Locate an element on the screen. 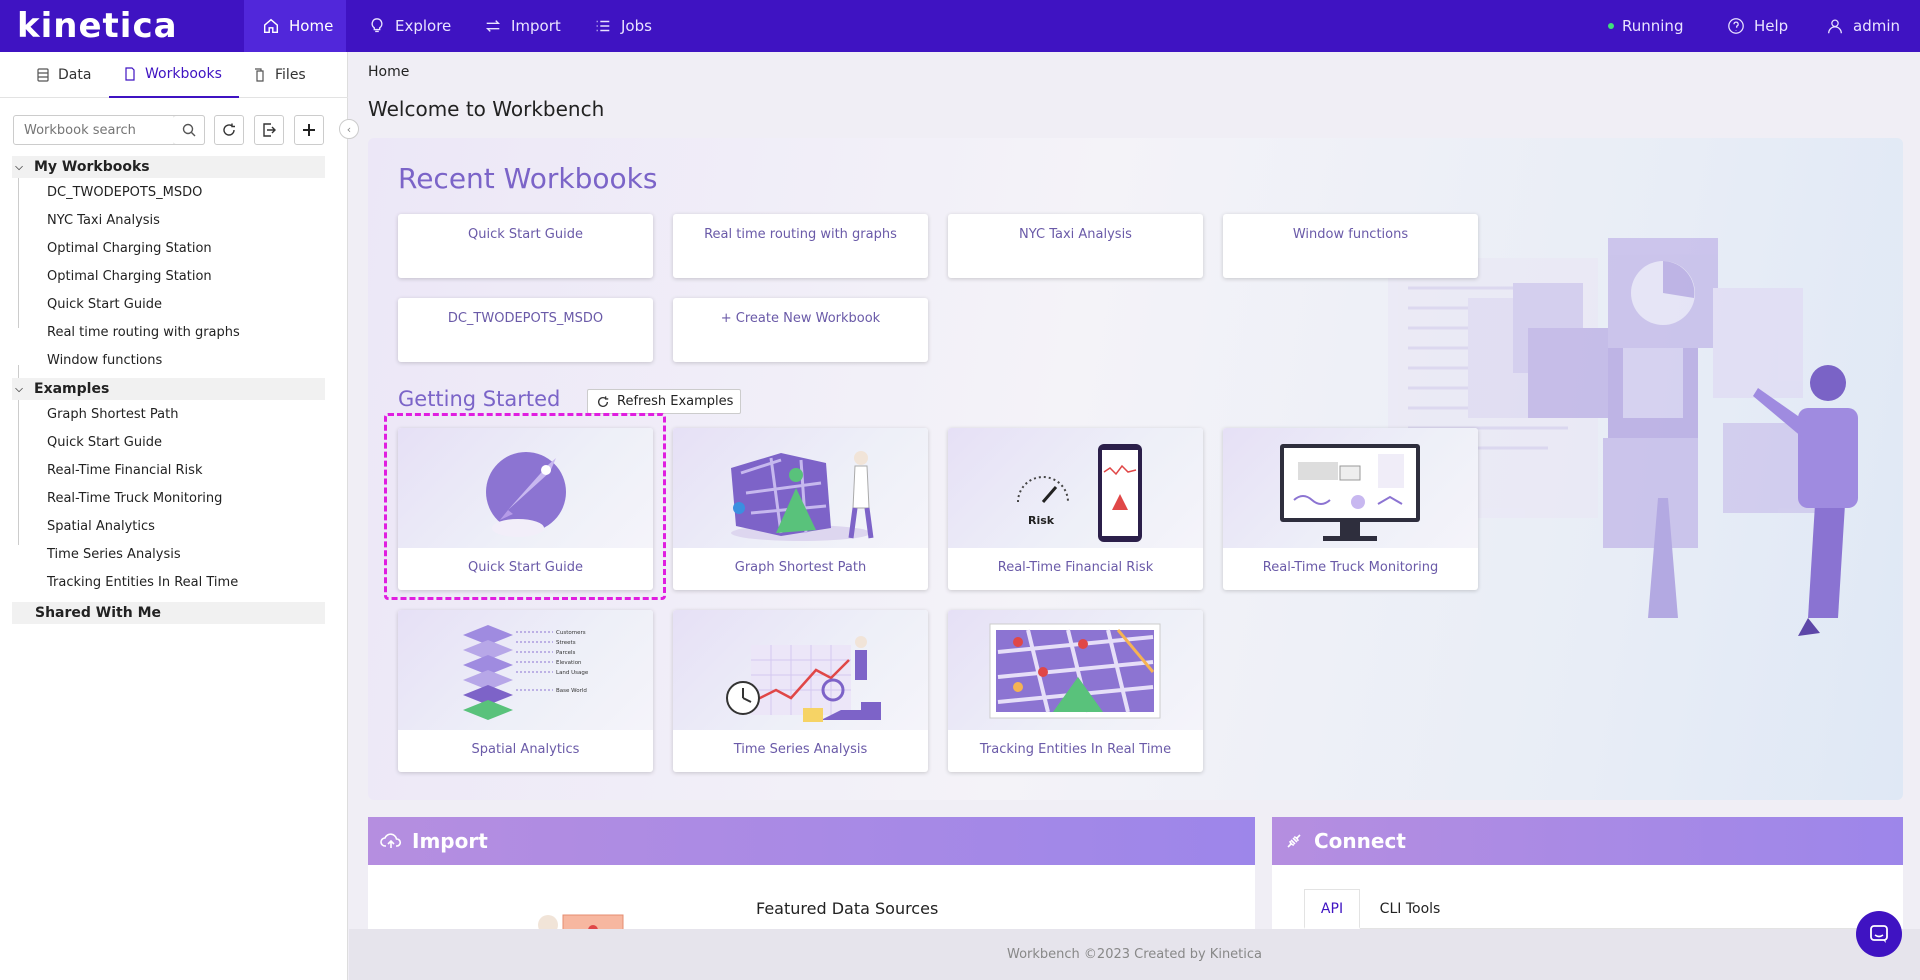 The image size is (1920, 980). home-icon is located at coordinates (271, 26).